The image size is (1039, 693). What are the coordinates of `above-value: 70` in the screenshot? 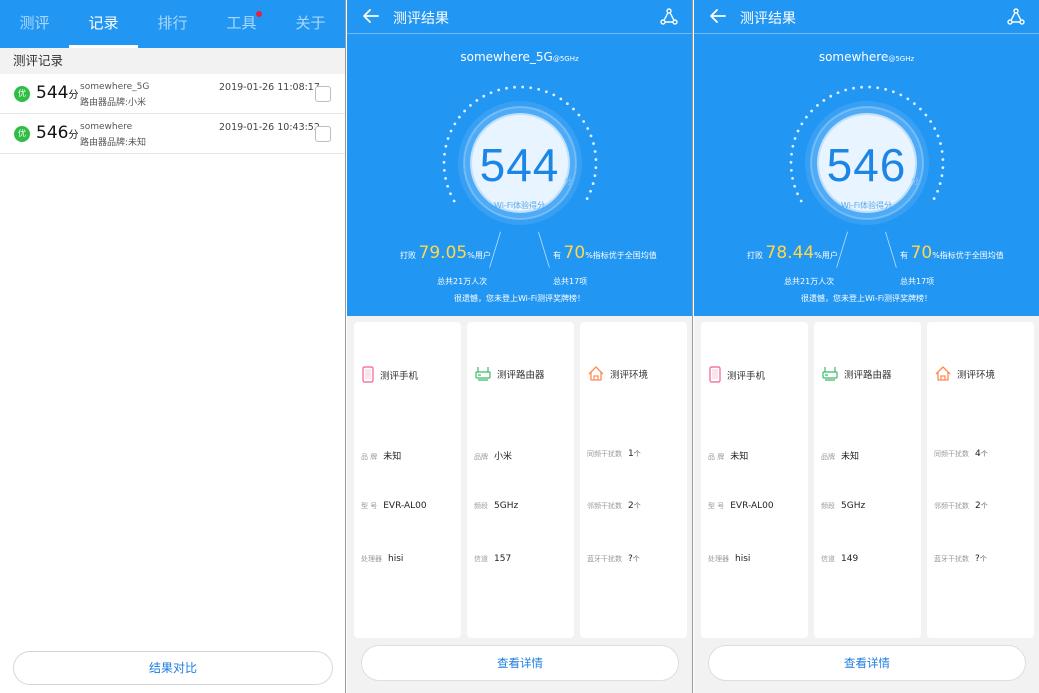 It's located at (574, 253).